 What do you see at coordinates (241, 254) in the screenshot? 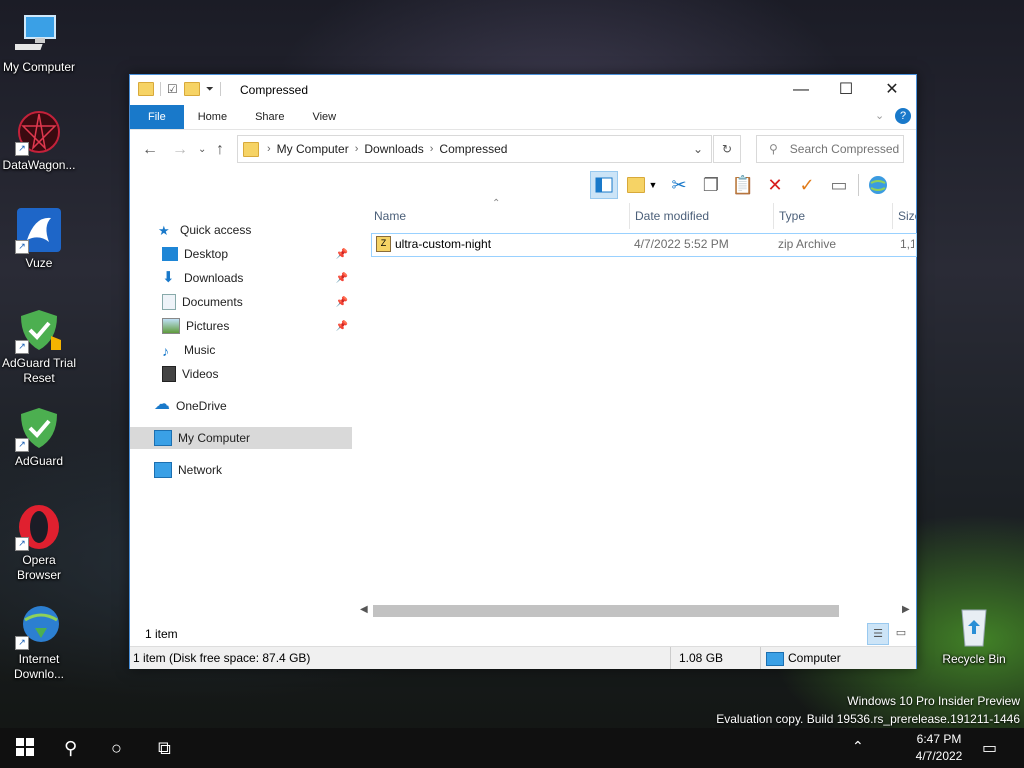
I see `nav-desktop: Desktop 📌` at bounding box center [241, 254].